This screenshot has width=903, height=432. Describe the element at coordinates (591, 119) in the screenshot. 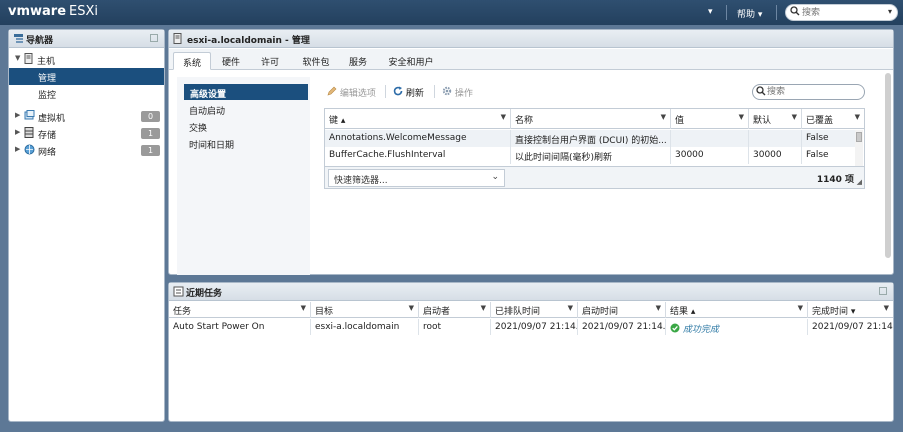

I see `col-name-header: 名称 ▼` at that location.